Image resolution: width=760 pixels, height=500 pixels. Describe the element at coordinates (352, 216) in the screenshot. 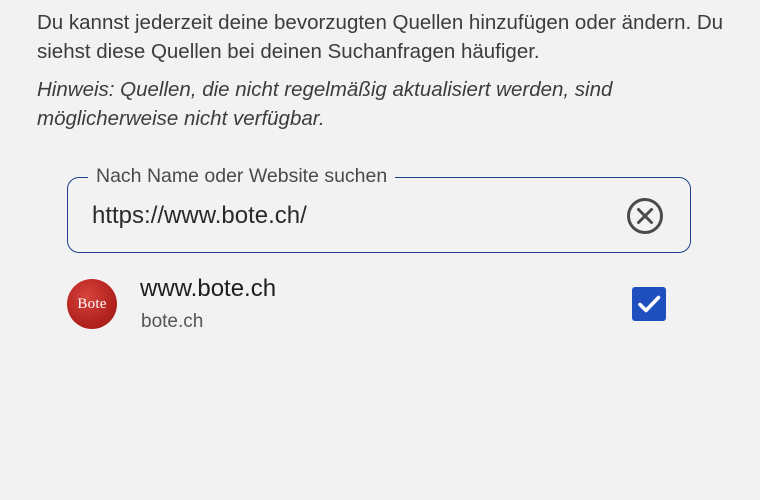

I see `search-input` at that location.